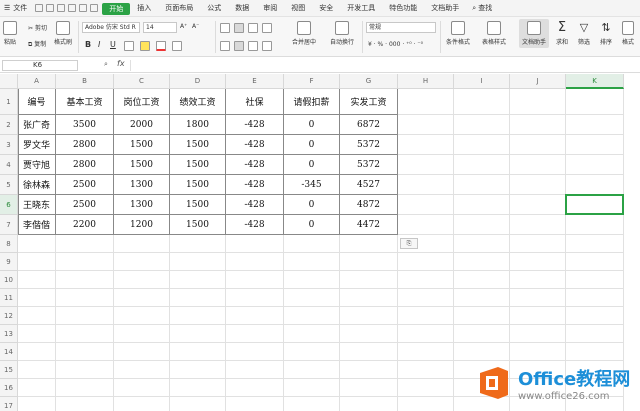 This screenshot has width=640, height=411. What do you see at coordinates (369, 205) in the screenshot?
I see `cell-g6: 4872` at bounding box center [369, 205].